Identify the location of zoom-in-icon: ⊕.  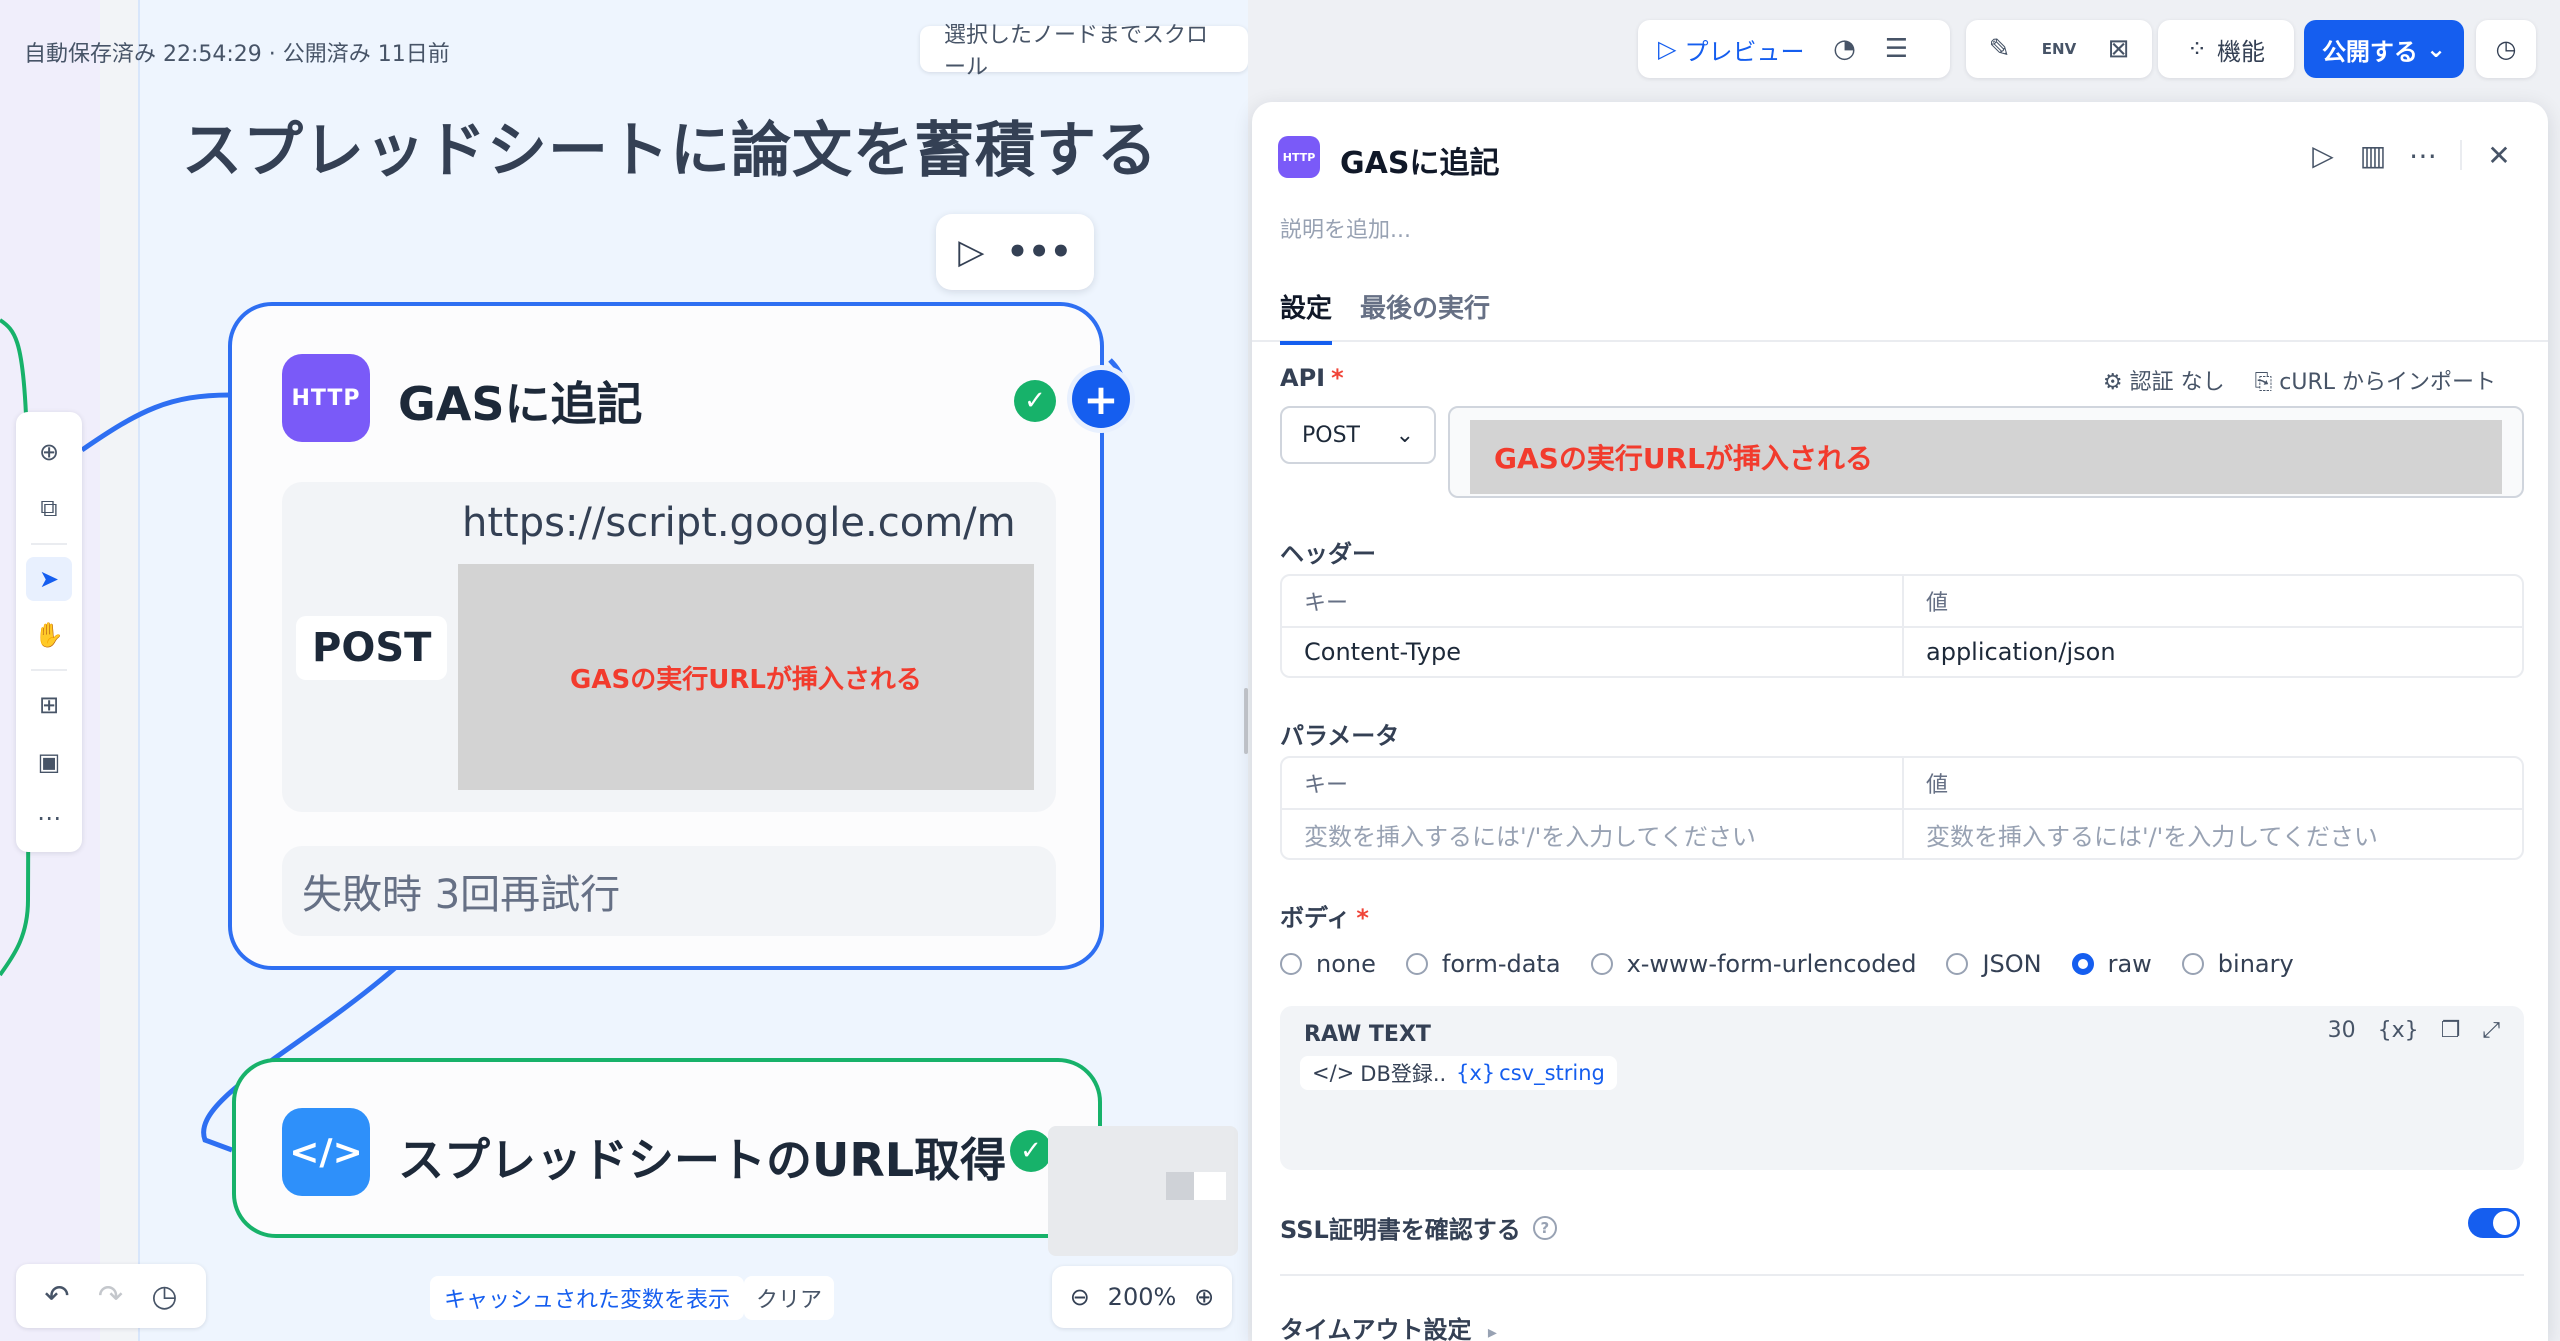
(1204, 1297).